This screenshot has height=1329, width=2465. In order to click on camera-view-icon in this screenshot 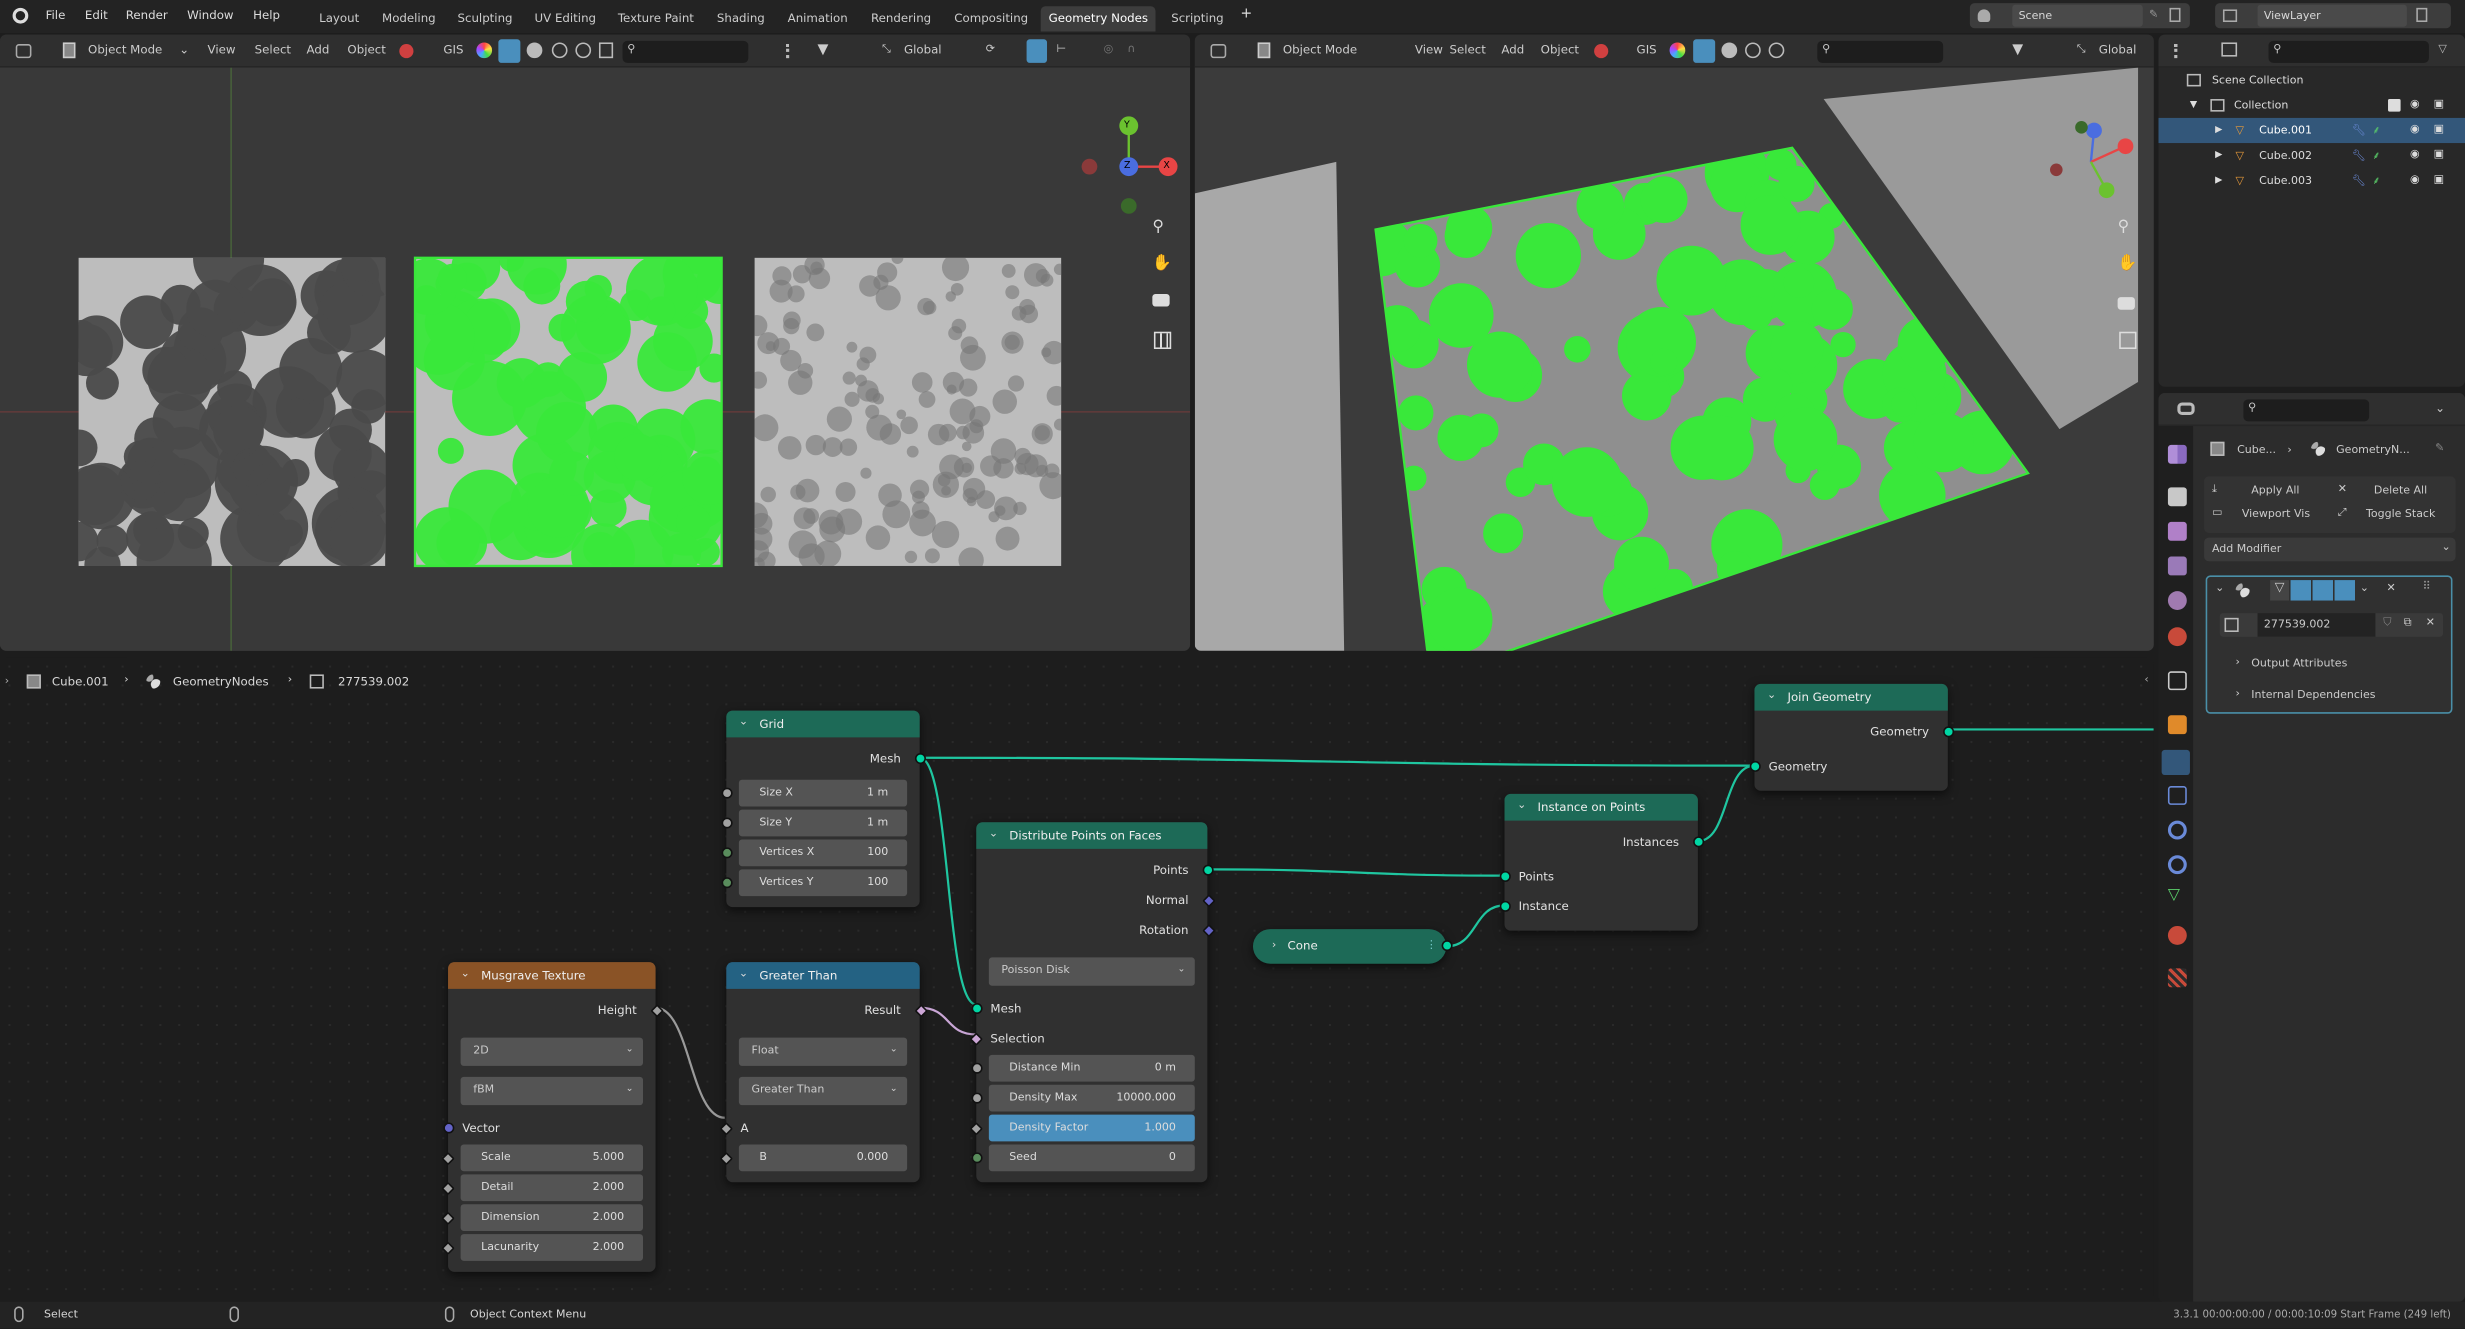, I will do `click(2126, 303)`.